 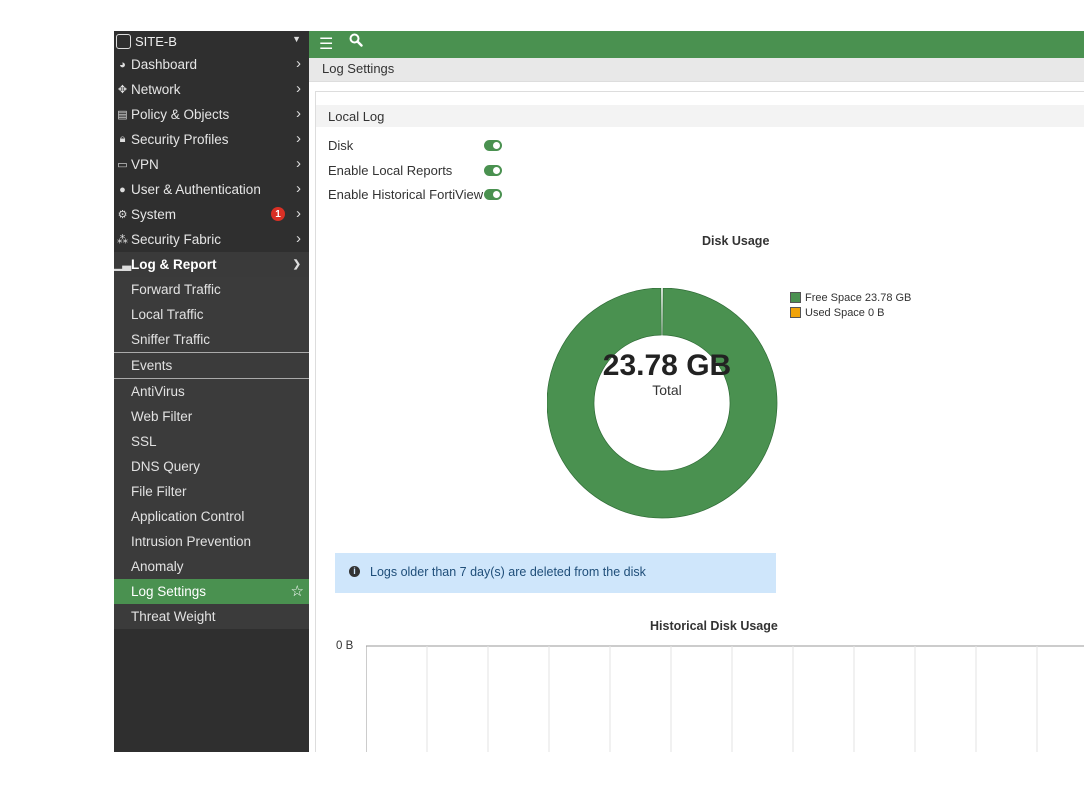 I want to click on page-title: Log Settings, so click(x=358, y=68).